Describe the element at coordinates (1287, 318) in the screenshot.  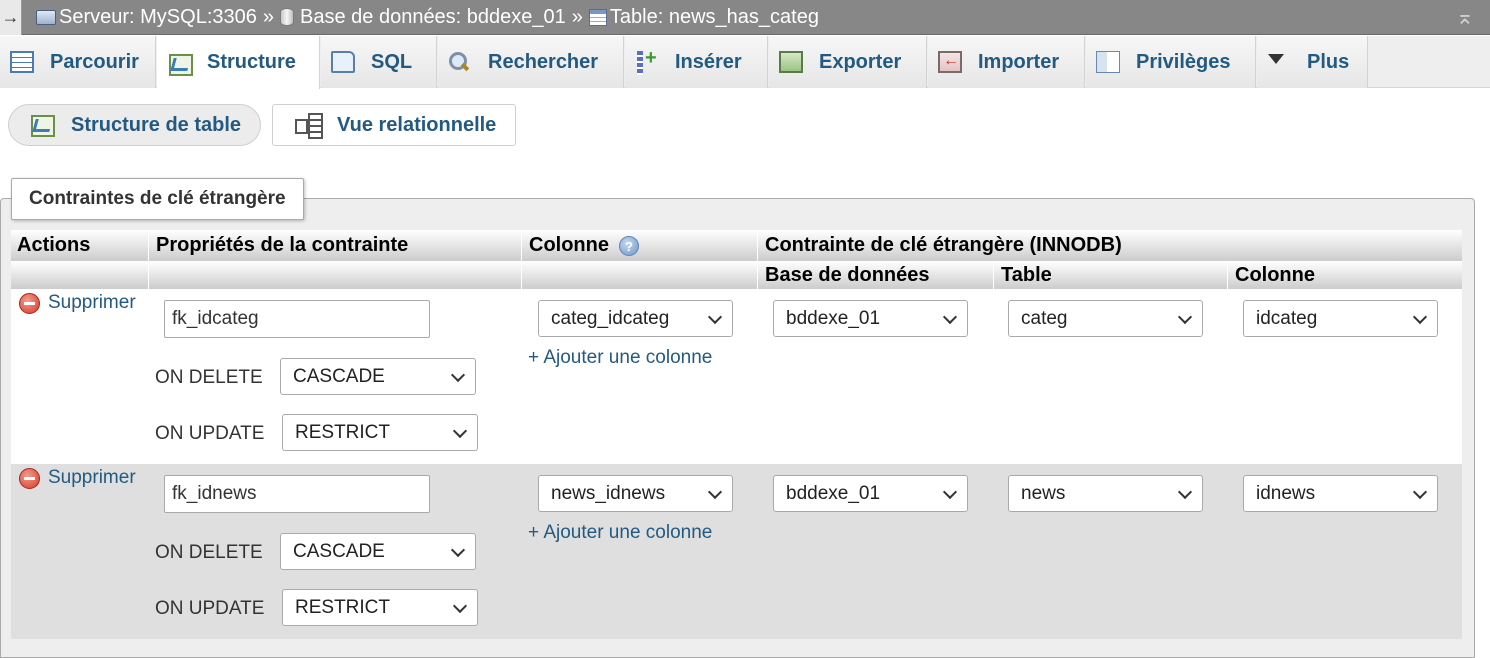
I see `ref-column-value: idcateg` at that location.